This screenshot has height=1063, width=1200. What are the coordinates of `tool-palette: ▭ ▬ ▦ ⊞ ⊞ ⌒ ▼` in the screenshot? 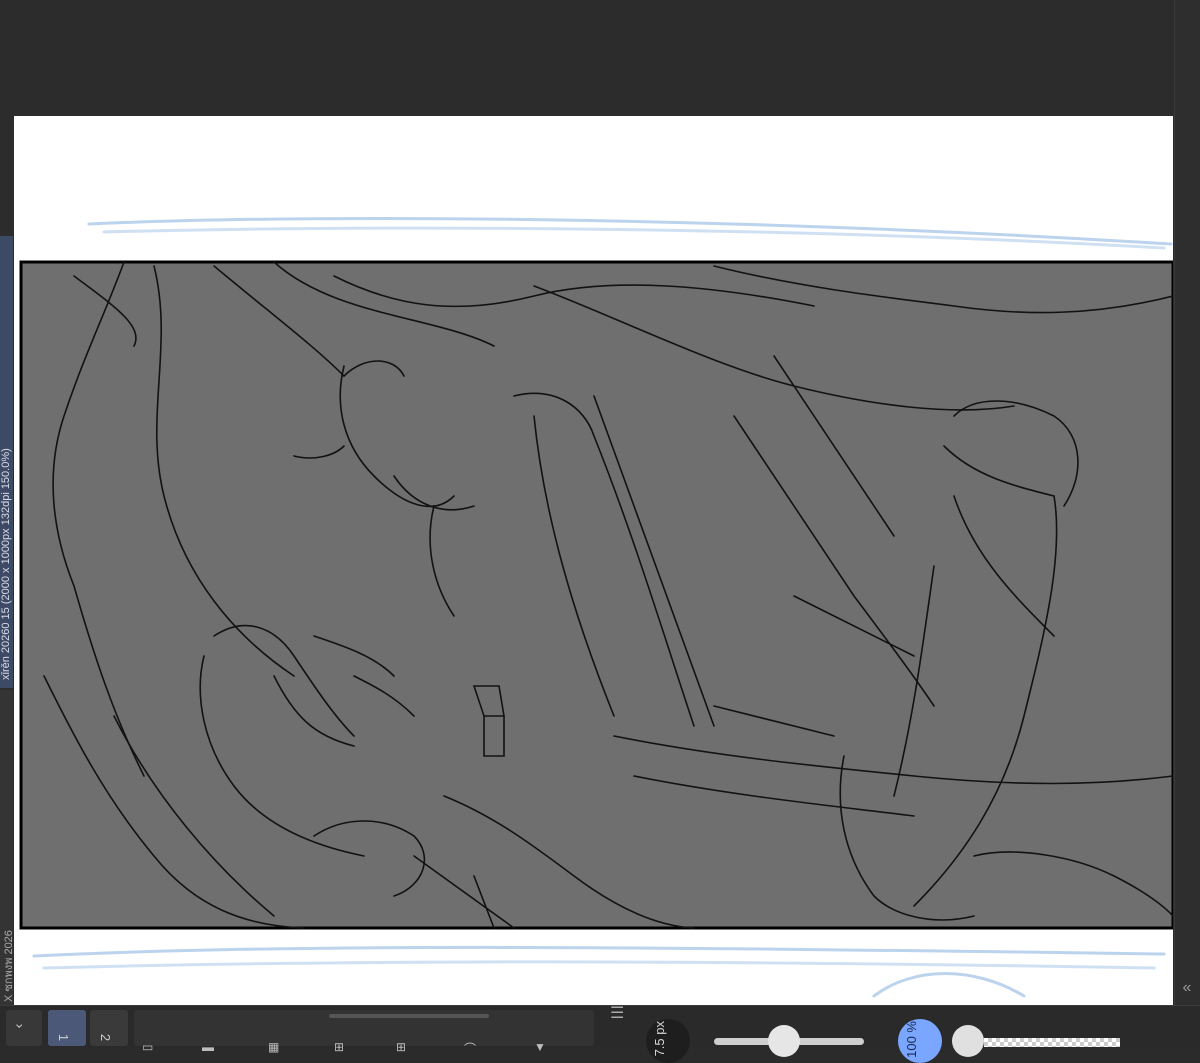 It's located at (364, 1033).